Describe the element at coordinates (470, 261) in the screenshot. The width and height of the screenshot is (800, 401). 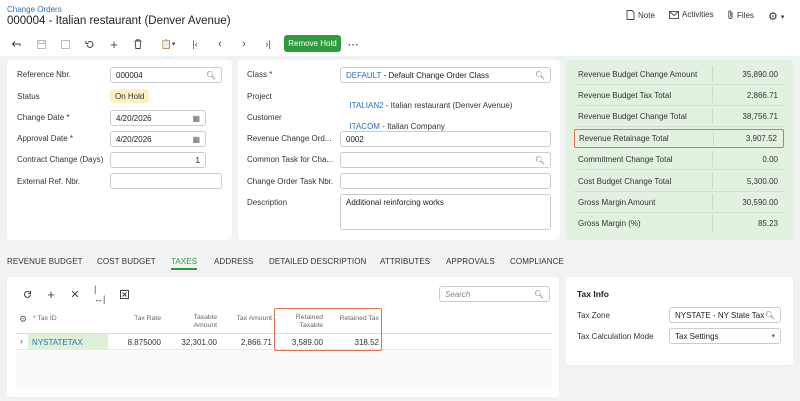
I see `tab-approvals: APPROVALS` at that location.